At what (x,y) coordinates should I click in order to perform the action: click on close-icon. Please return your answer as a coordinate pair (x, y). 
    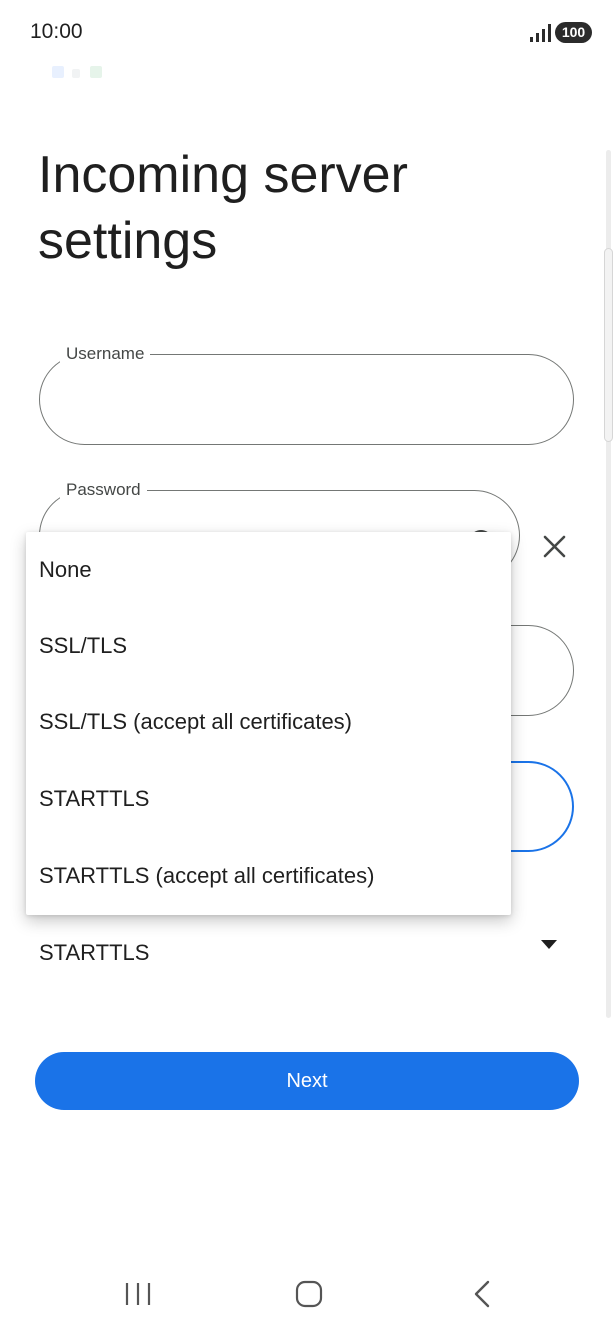
    Looking at the image, I should click on (554, 546).